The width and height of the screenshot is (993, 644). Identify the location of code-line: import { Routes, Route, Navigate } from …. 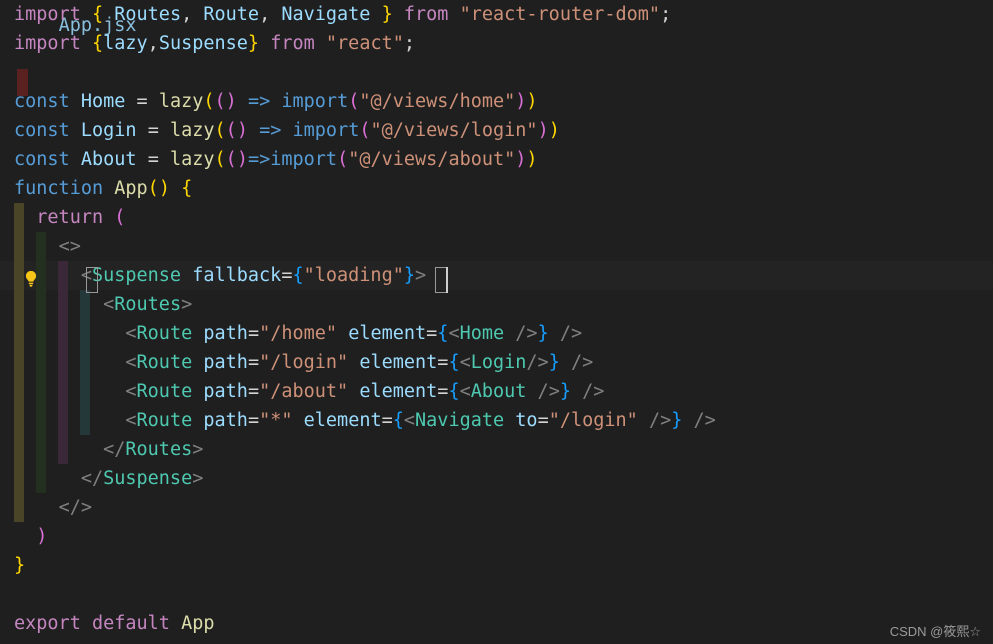
(496, 14).